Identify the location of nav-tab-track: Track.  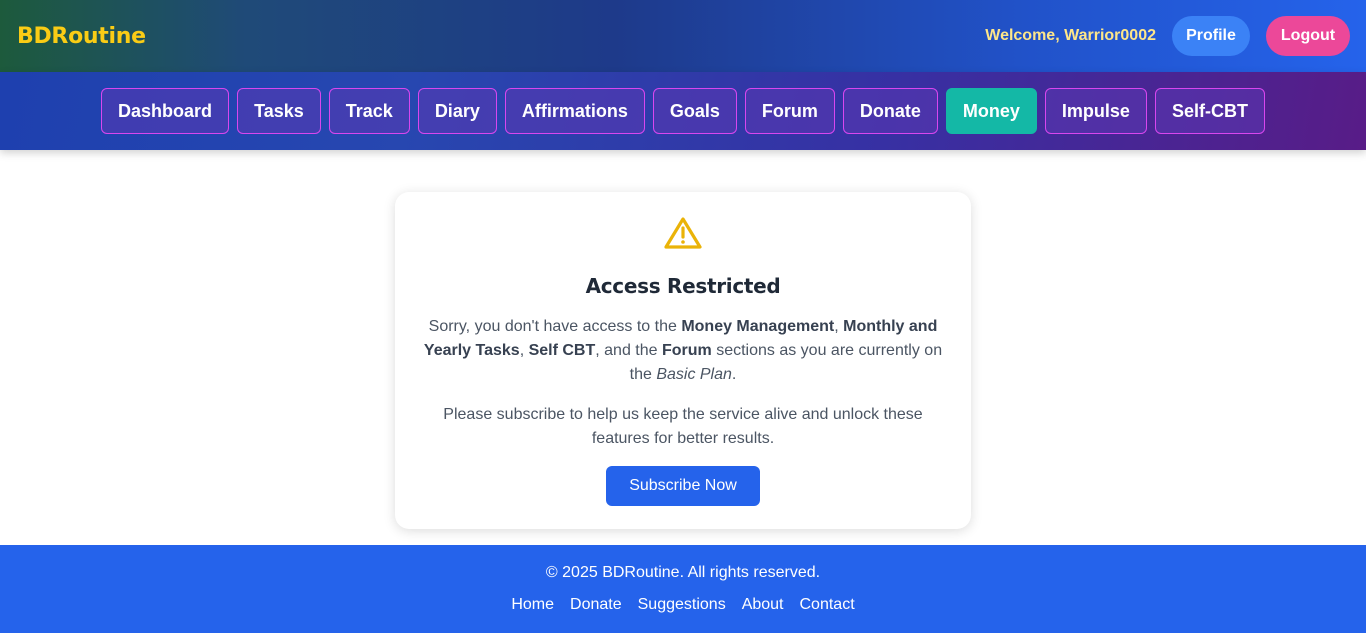
(369, 111).